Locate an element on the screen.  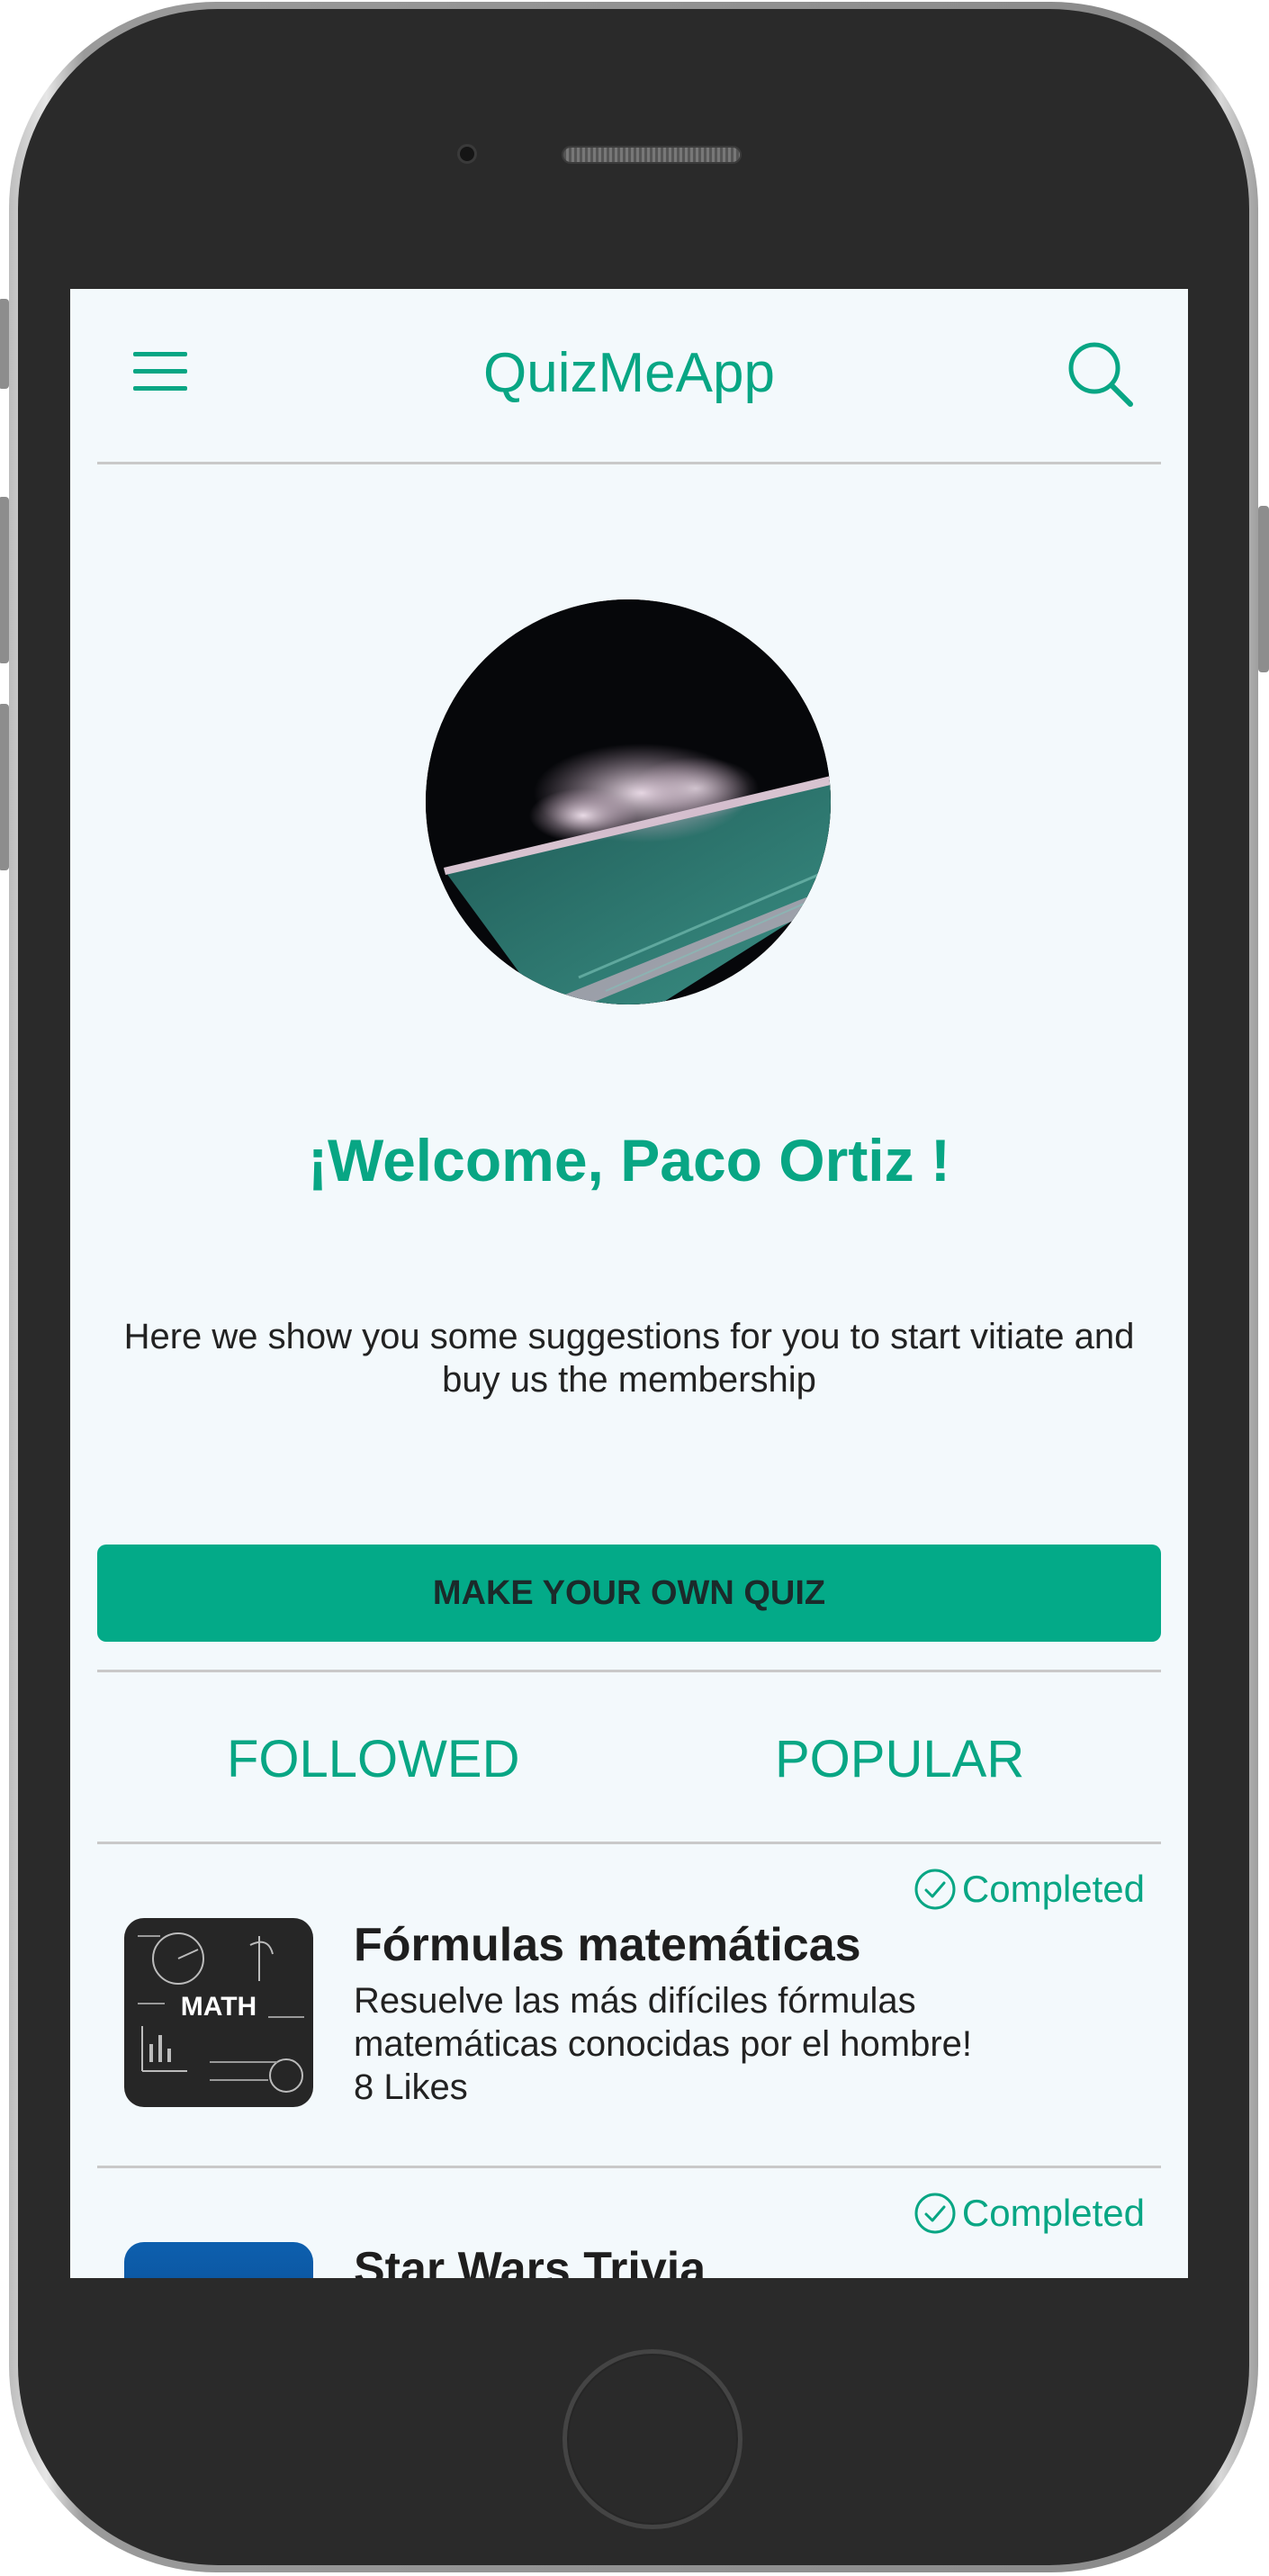
profile-avatar is located at coordinates (628, 801).